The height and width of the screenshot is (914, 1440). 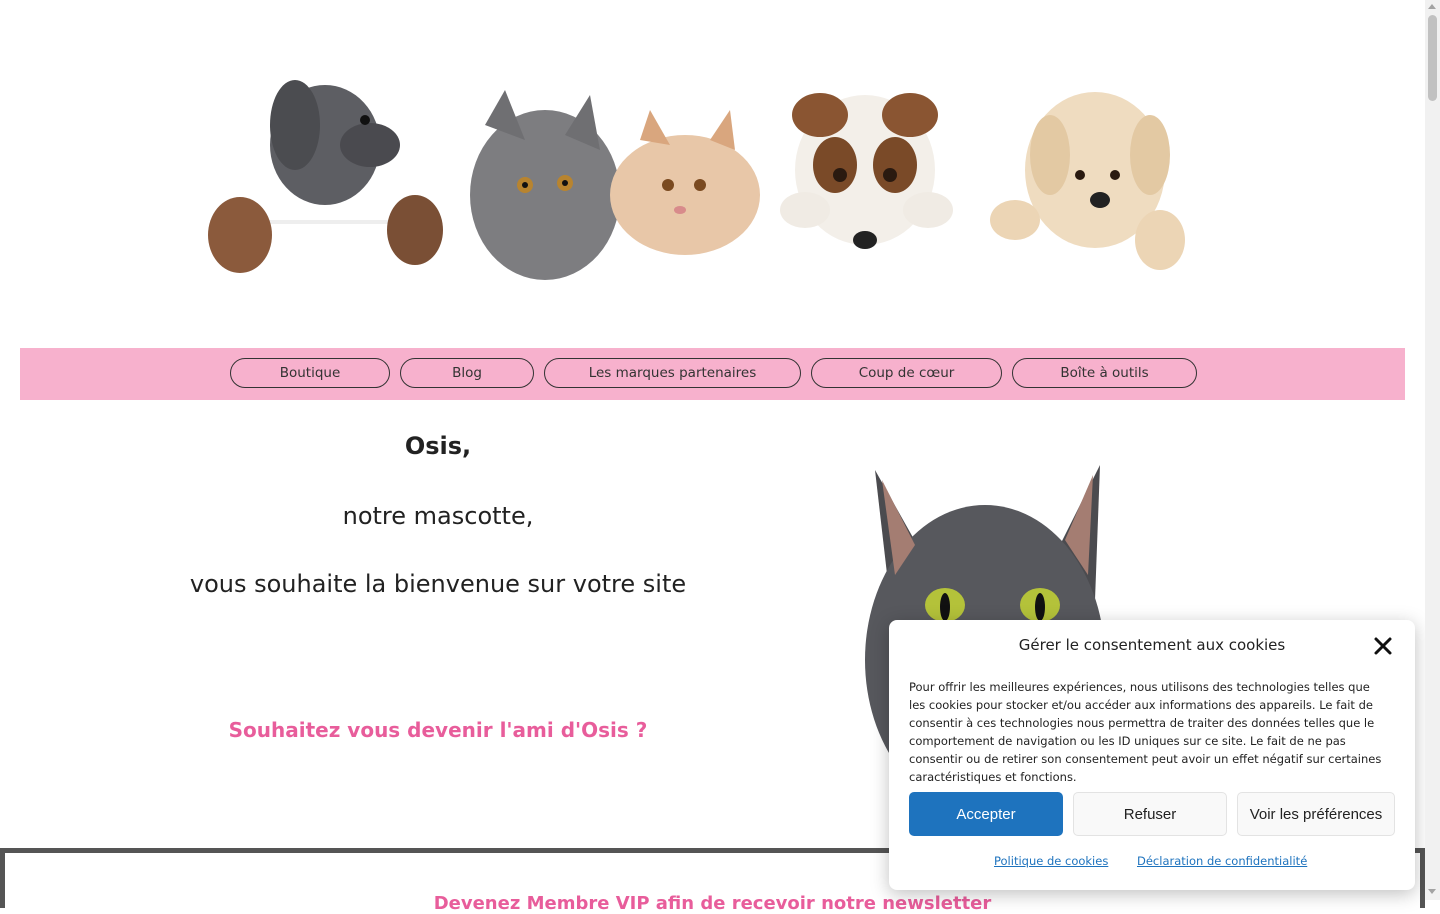 I want to click on privacy-statement-link: Déclaration de confidentialité, so click(x=1222, y=861).